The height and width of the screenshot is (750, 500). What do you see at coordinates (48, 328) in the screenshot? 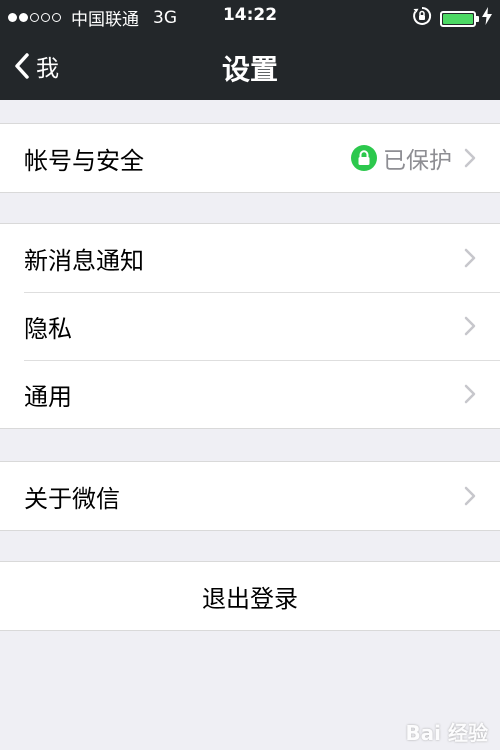
I see `settings-item-label: 隐私` at bounding box center [48, 328].